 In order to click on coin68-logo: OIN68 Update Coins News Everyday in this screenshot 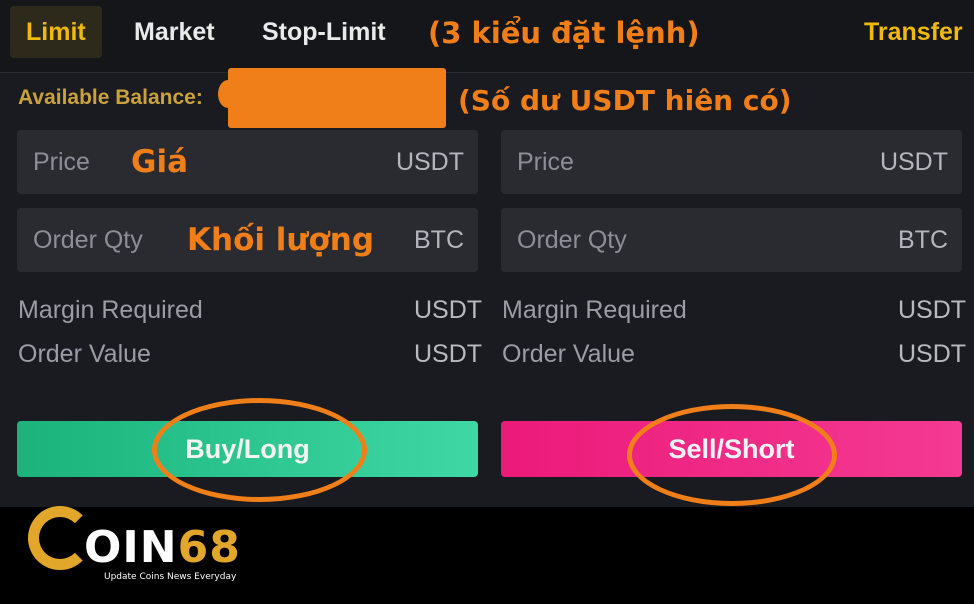, I will do `click(131, 547)`.